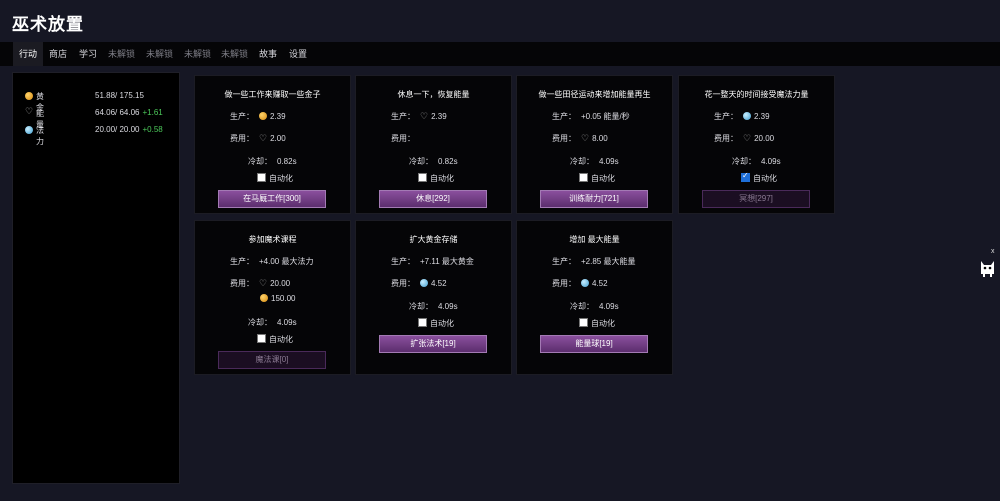 The image size is (1000, 501). Describe the element at coordinates (152, 112) in the screenshot. I see `energy-rate: +1.61` at that location.